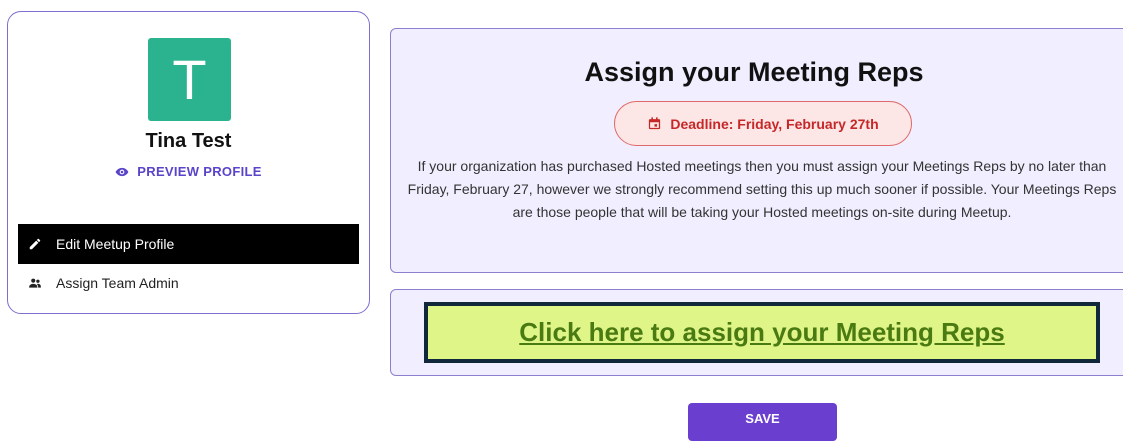 The image size is (1123, 441). I want to click on menu-item-assign-team-admin: Assign Team Admin, so click(188, 283).